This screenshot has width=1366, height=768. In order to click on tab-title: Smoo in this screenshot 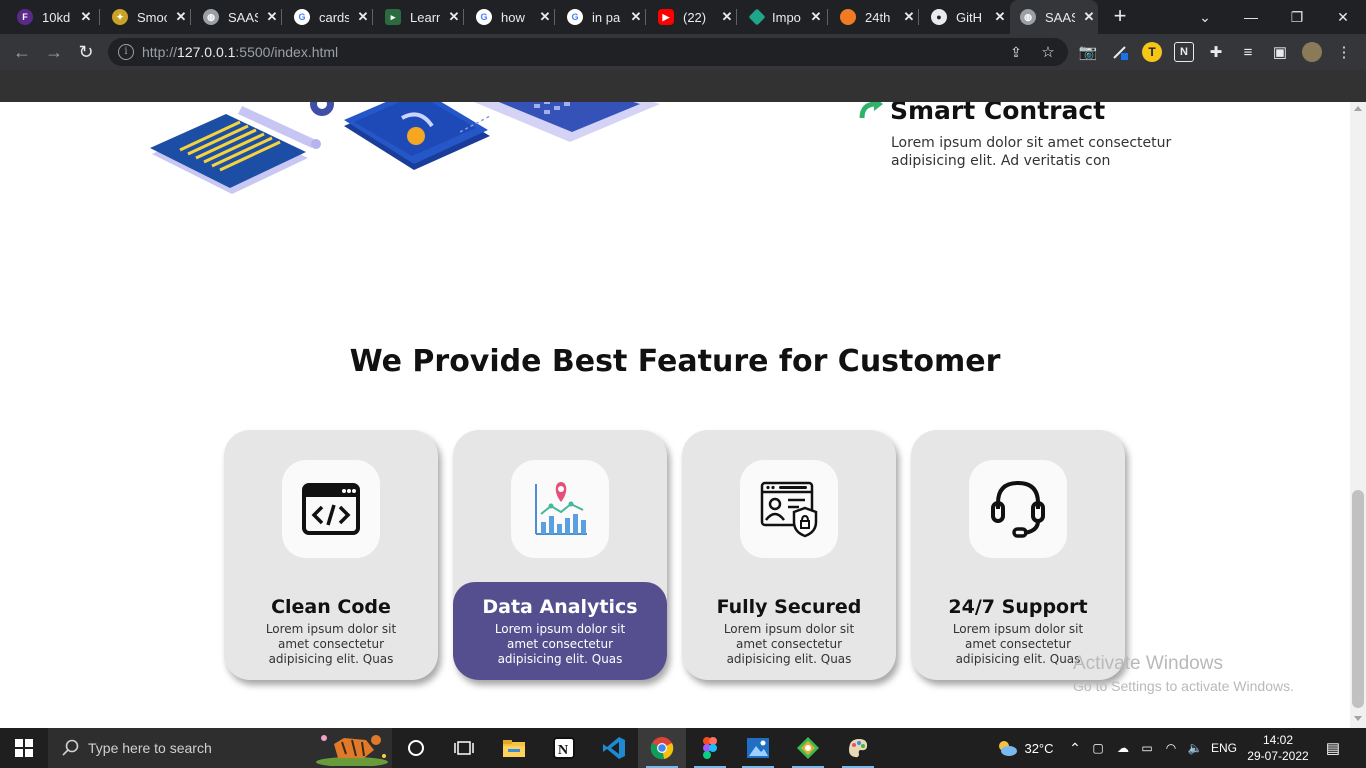, I will do `click(152, 17)`.